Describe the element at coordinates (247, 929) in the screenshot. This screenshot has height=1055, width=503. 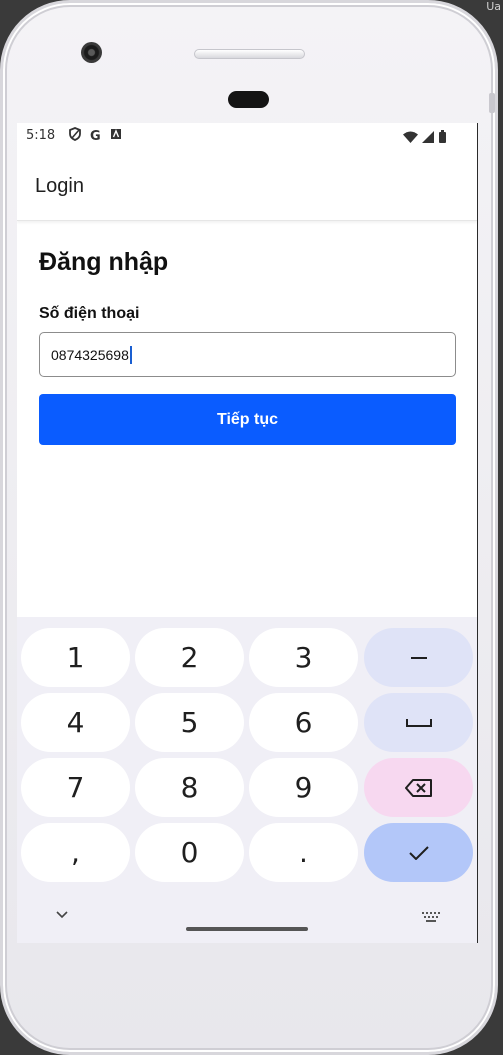
I see `gesture-home-bar` at that location.